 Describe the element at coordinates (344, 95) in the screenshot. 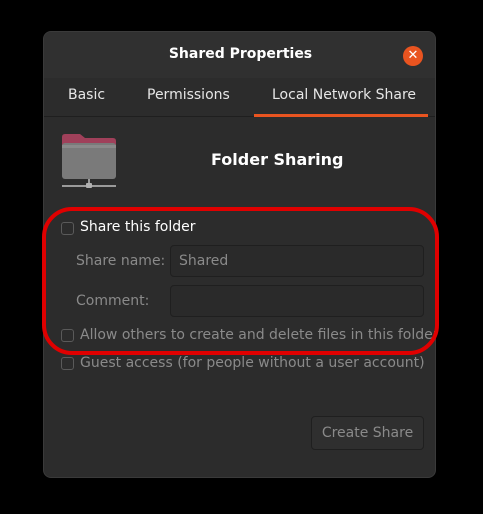

I see `tab-local-network-share: Local Network Share` at that location.